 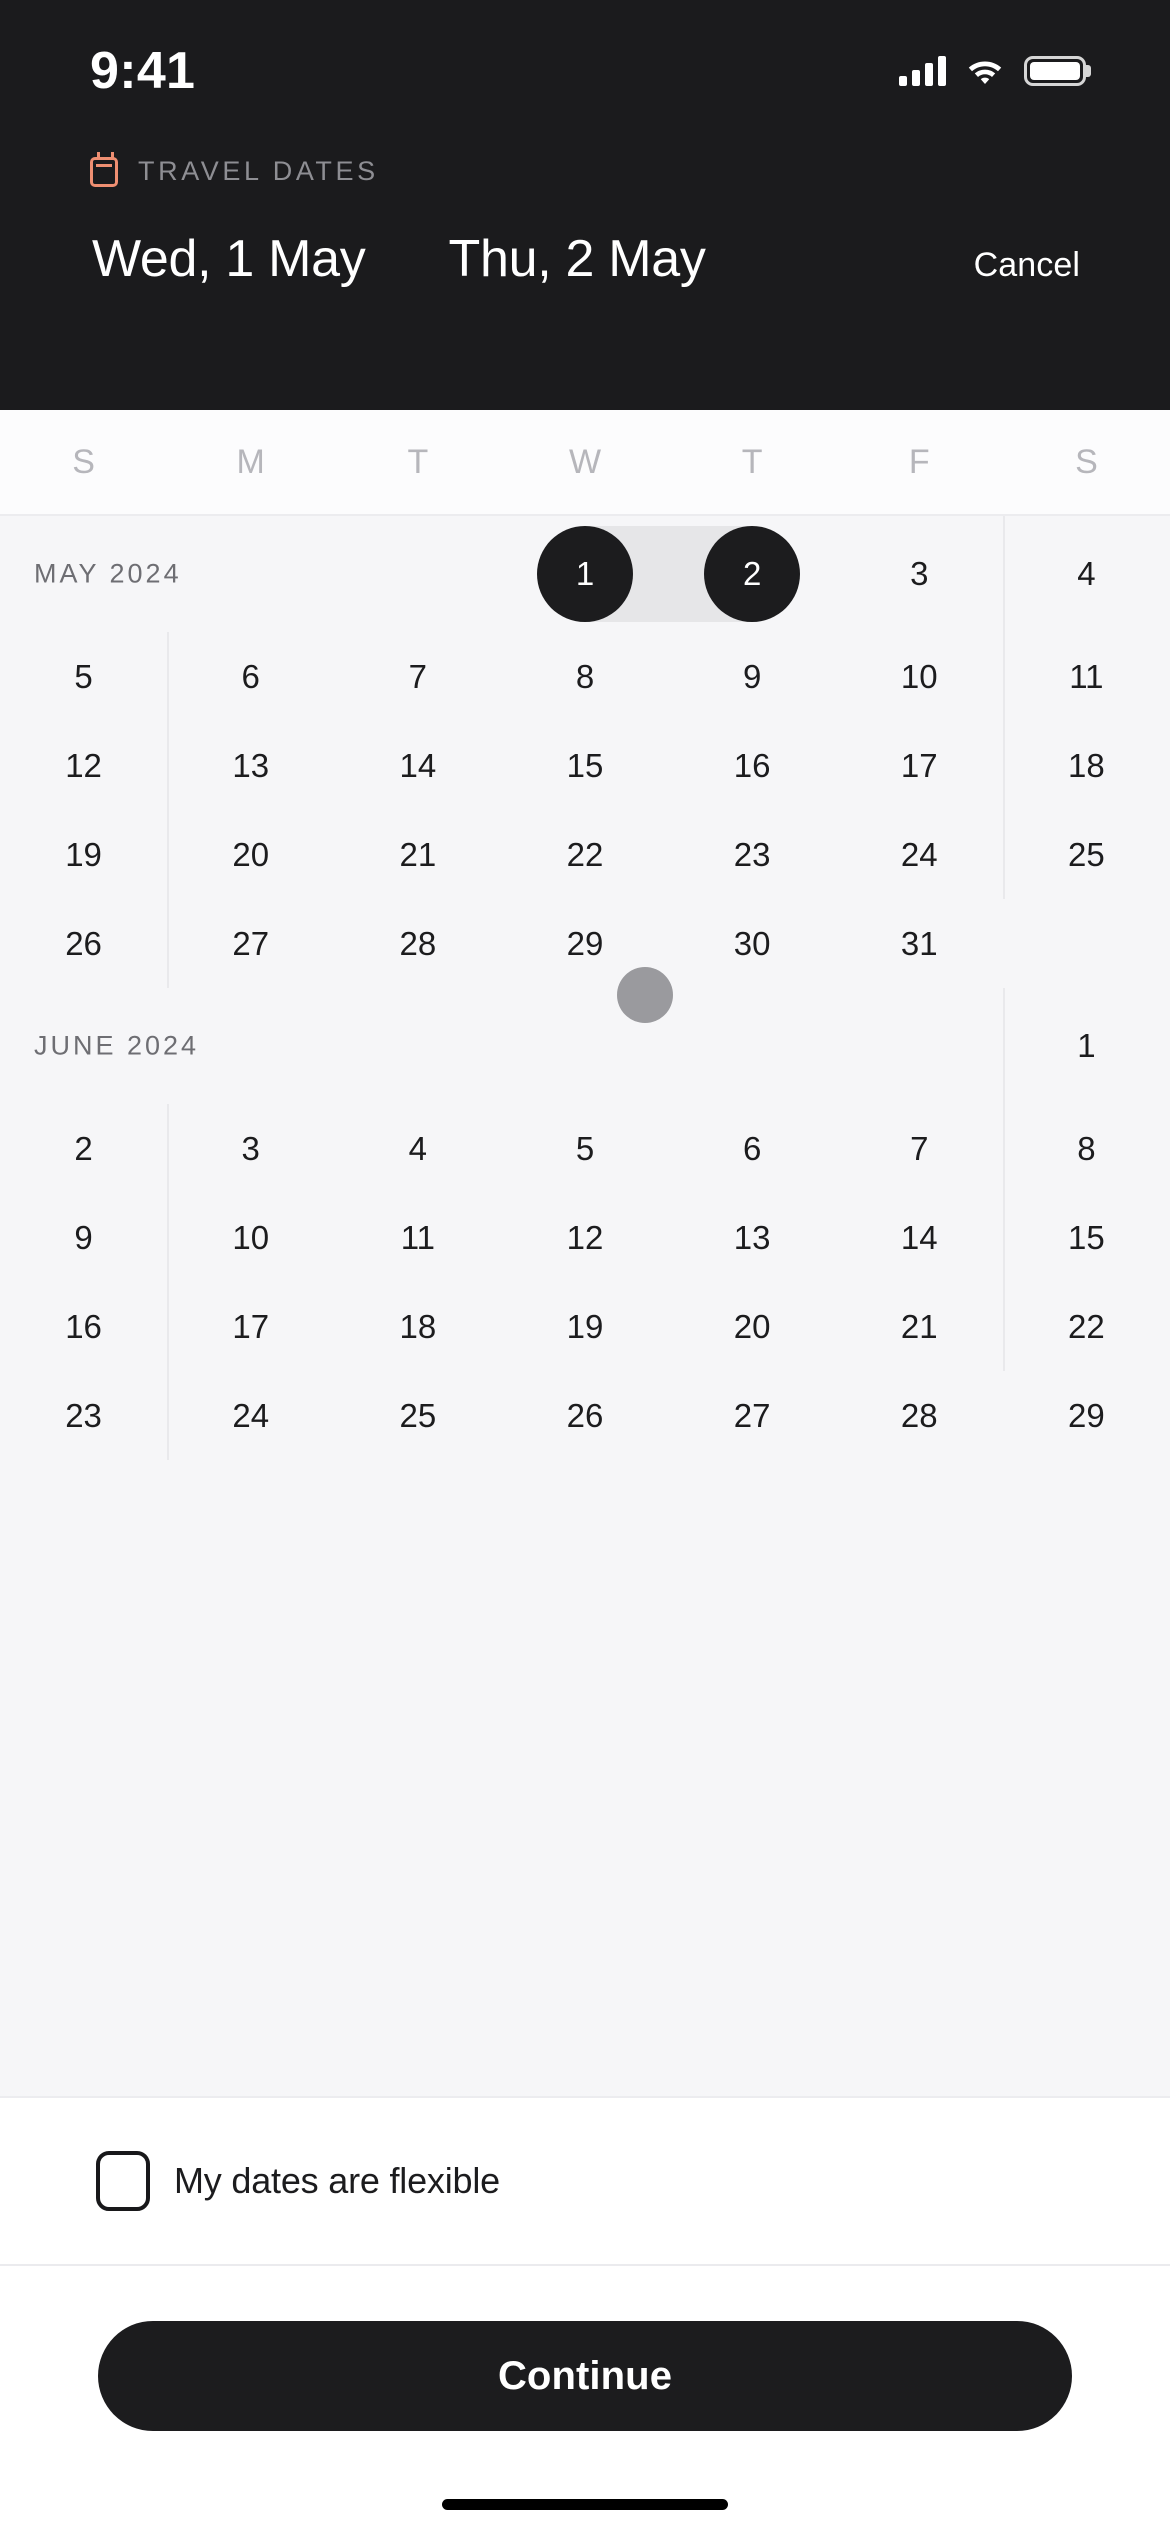 What do you see at coordinates (1027, 265) in the screenshot?
I see `cancel-button: Cancel` at bounding box center [1027, 265].